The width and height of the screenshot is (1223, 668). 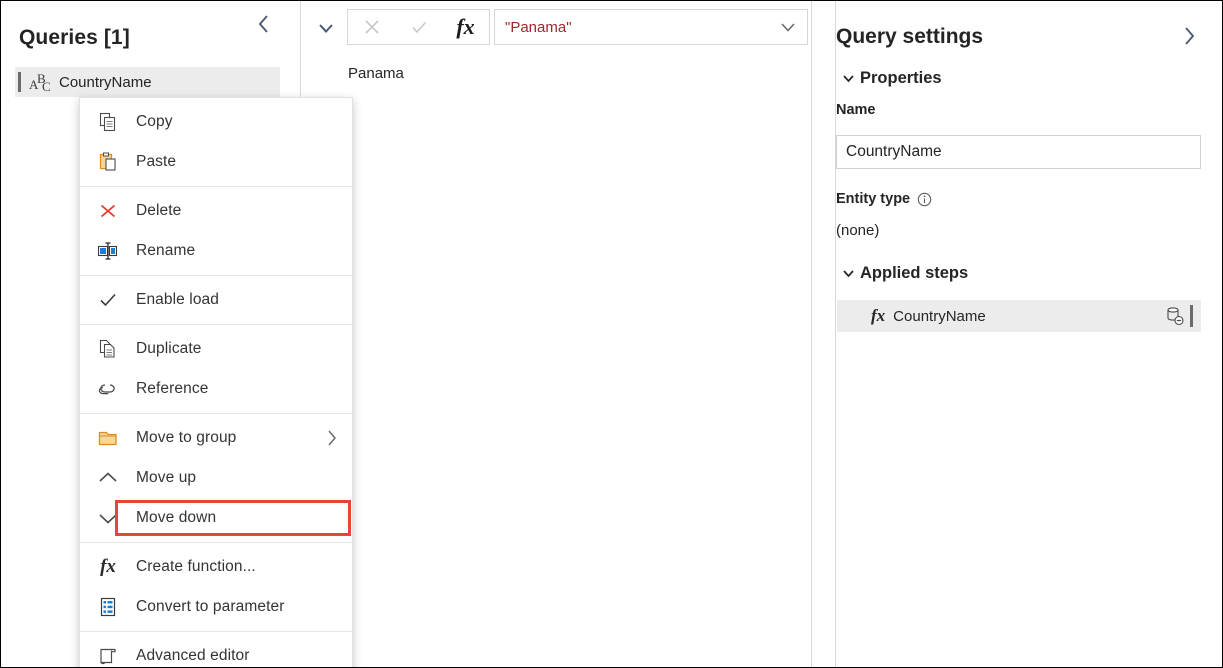 I want to click on menu-item-convert-to-parameter: Convert to parameter, so click(x=216, y=607).